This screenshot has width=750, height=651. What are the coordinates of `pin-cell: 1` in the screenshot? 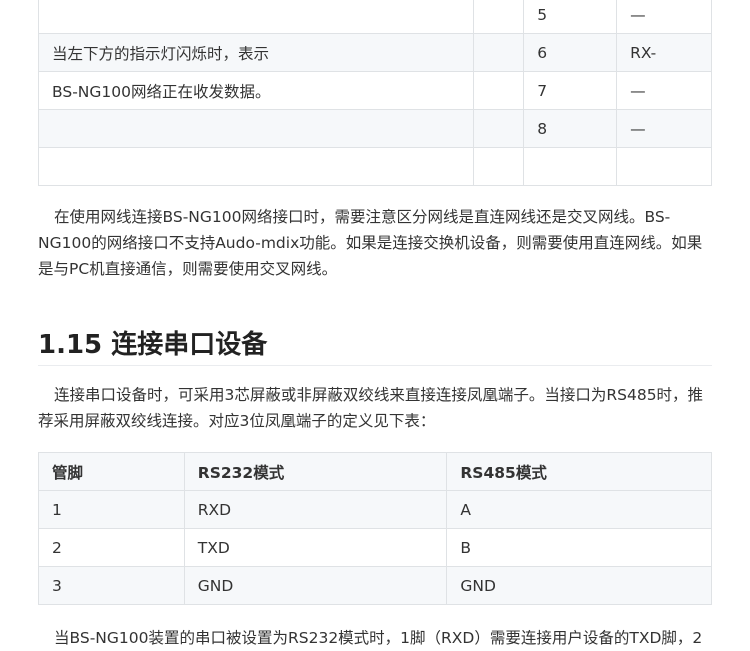 It's located at (111, 509).